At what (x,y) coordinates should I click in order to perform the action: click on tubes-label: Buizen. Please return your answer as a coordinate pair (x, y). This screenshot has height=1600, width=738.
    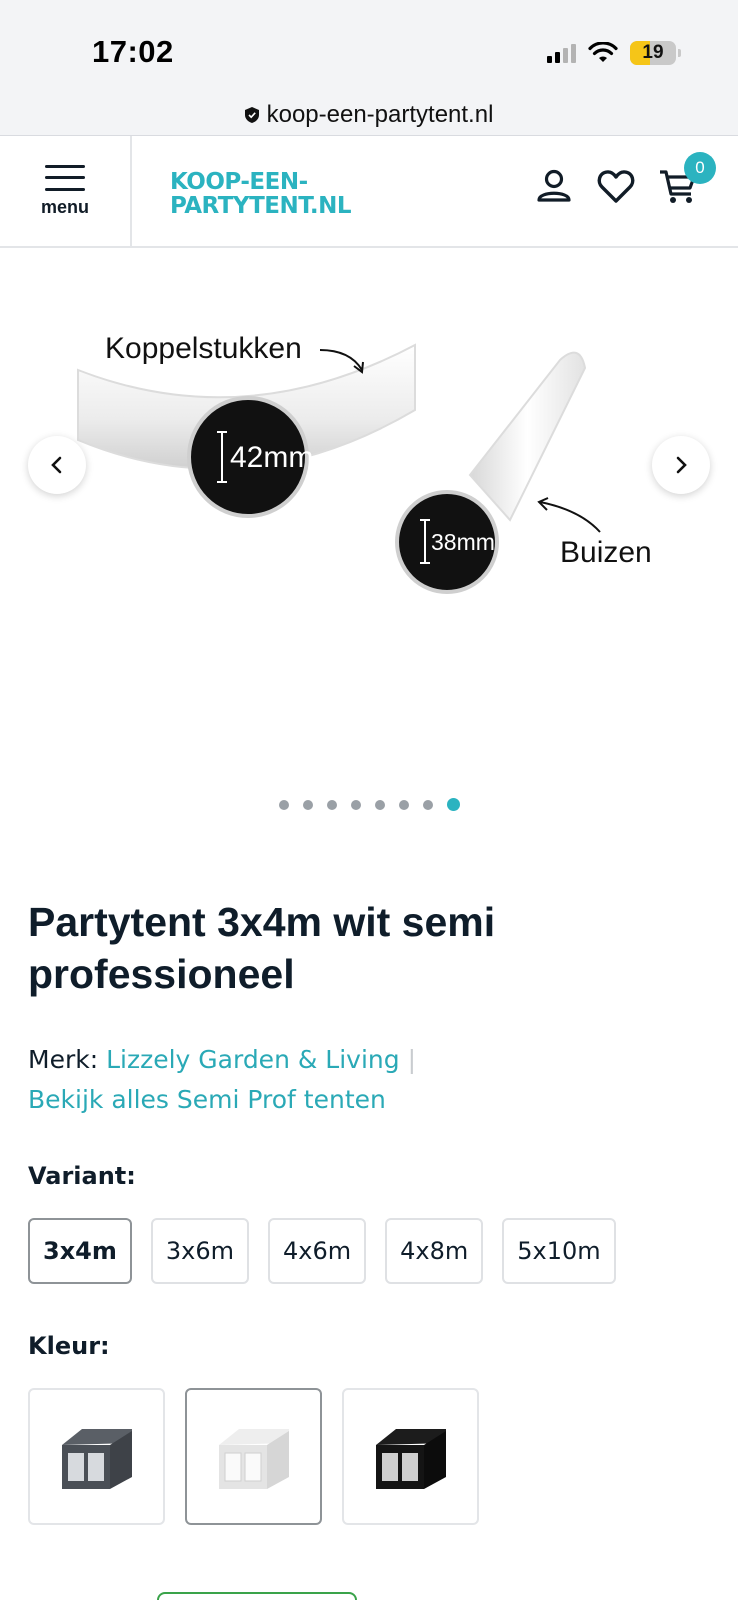
    Looking at the image, I should click on (606, 552).